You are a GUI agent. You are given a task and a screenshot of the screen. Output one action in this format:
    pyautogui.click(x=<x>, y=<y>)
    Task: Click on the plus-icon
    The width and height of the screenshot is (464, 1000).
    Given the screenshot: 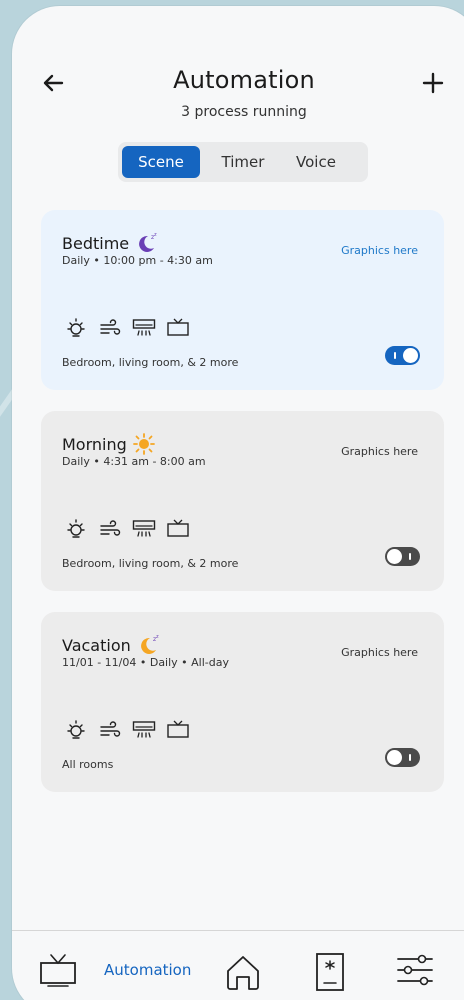 What is the action you would take?
    pyautogui.click(x=433, y=83)
    